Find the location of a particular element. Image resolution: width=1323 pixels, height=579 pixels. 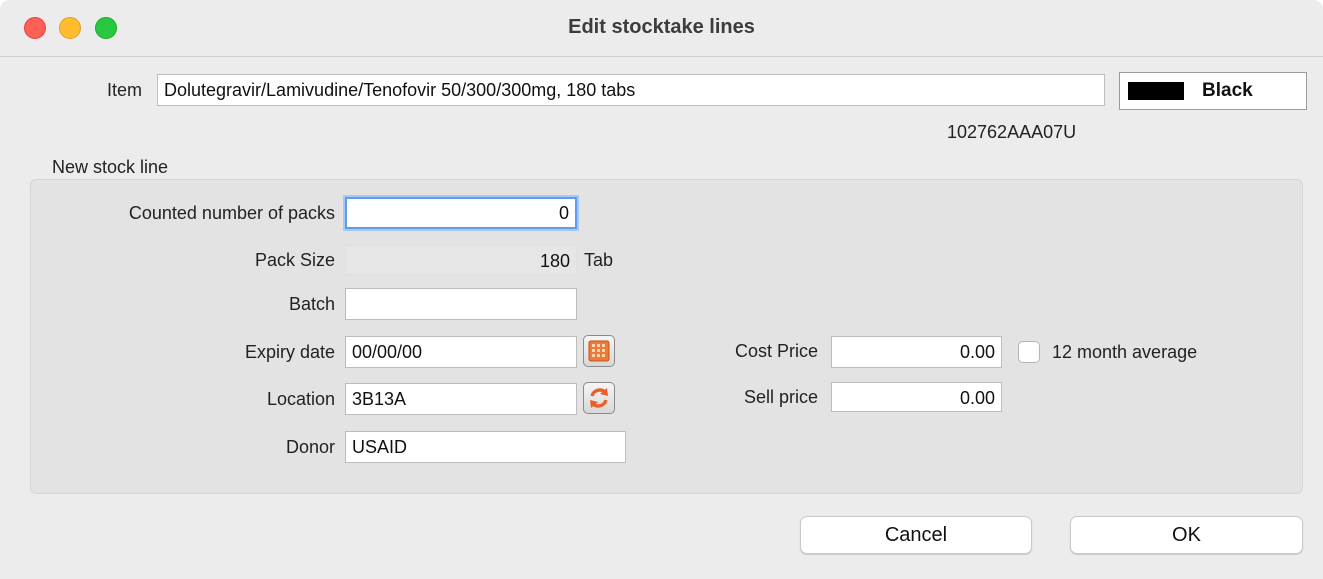

pack-size-field: 180 is located at coordinates (461, 260).